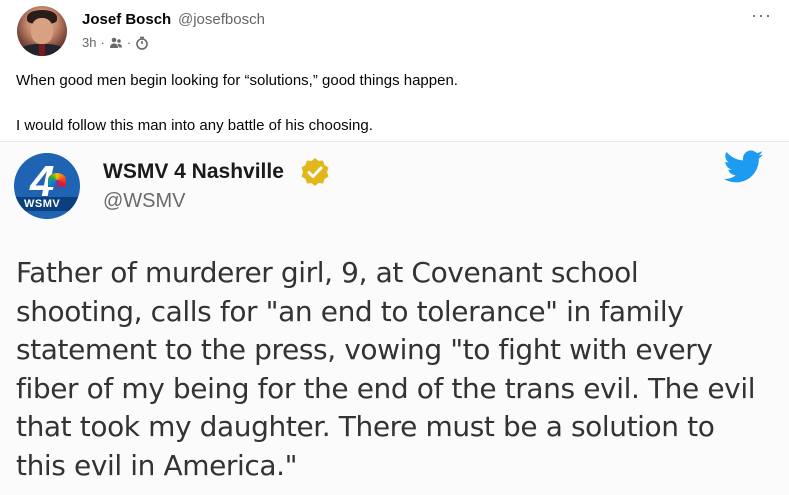 The height and width of the screenshot is (495, 789). I want to click on post-timestamp: 3h, so click(89, 42).